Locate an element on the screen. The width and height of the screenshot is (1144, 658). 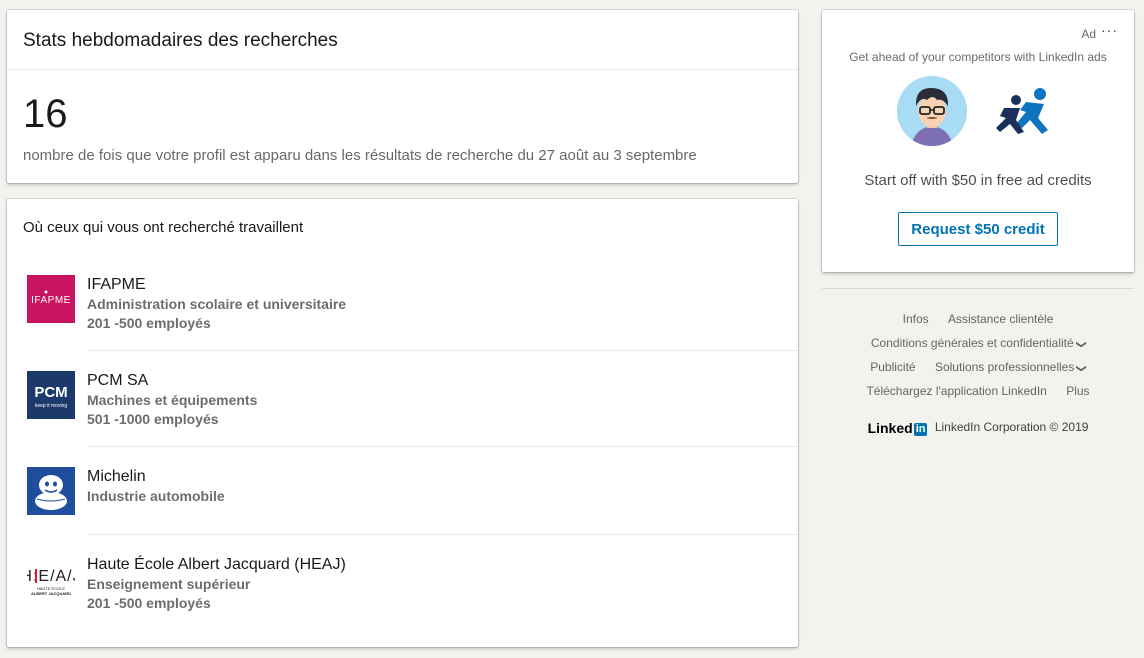
footer-row: Publicité Solutions professionnelles ❯ is located at coordinates (978, 367).